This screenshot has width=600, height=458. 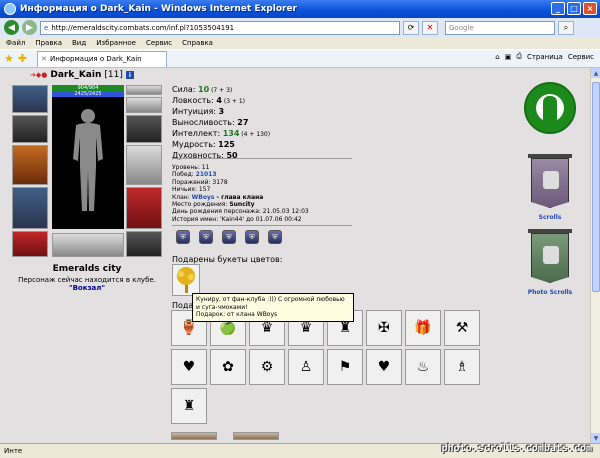 What do you see at coordinates (159, 43) in the screenshot?
I see `menu-tools: Сервис` at bounding box center [159, 43].